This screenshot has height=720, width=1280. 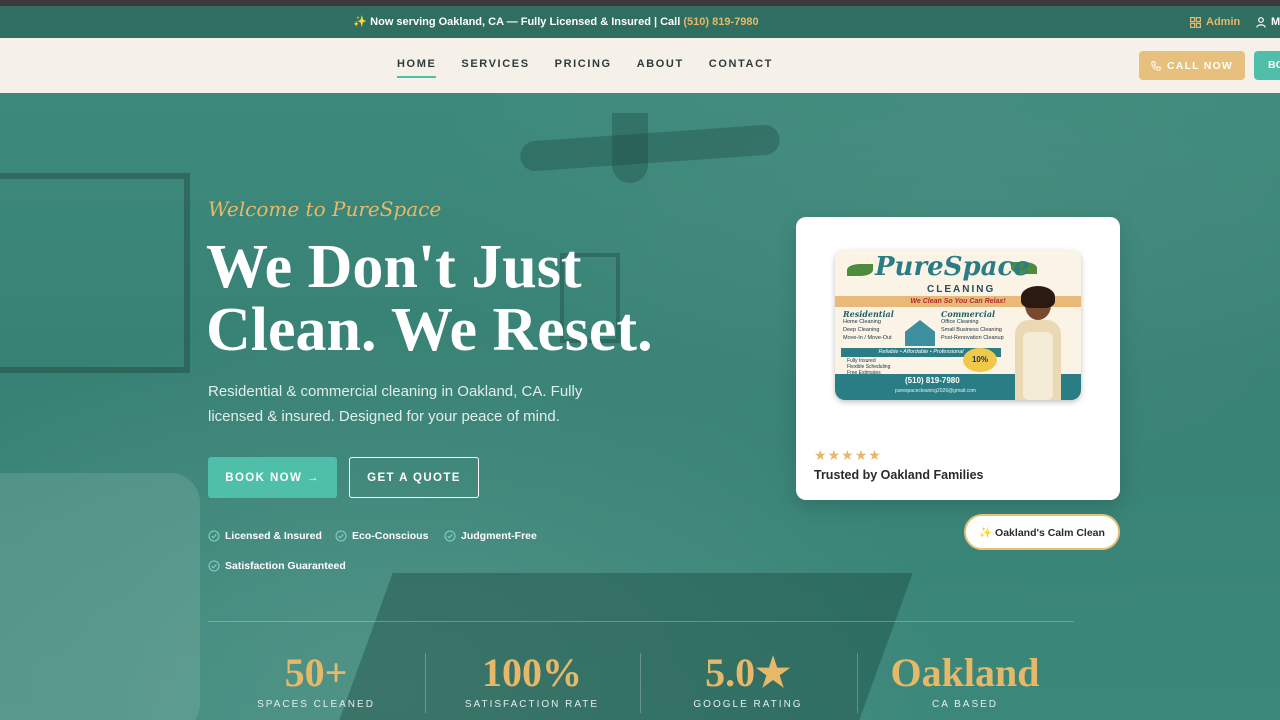 I want to click on trusted-text: Trusted by Oakland Families, so click(x=899, y=475).